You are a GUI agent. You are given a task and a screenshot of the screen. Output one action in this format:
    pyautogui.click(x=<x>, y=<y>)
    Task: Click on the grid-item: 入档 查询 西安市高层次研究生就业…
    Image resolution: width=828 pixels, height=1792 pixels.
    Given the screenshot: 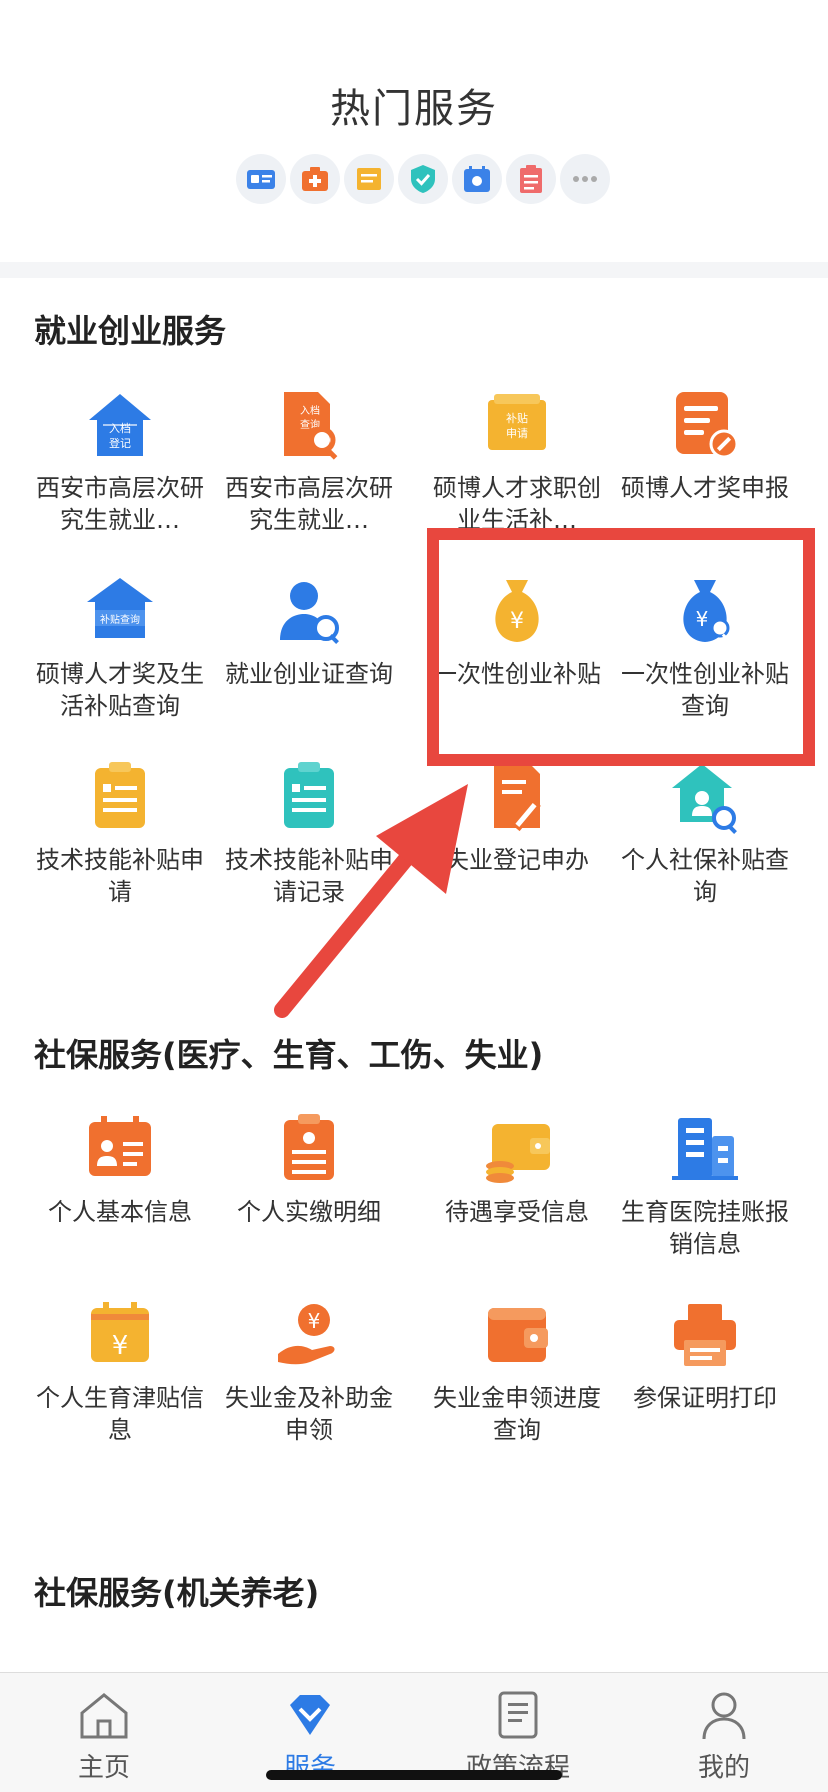 What is the action you would take?
    pyautogui.click(x=309, y=461)
    